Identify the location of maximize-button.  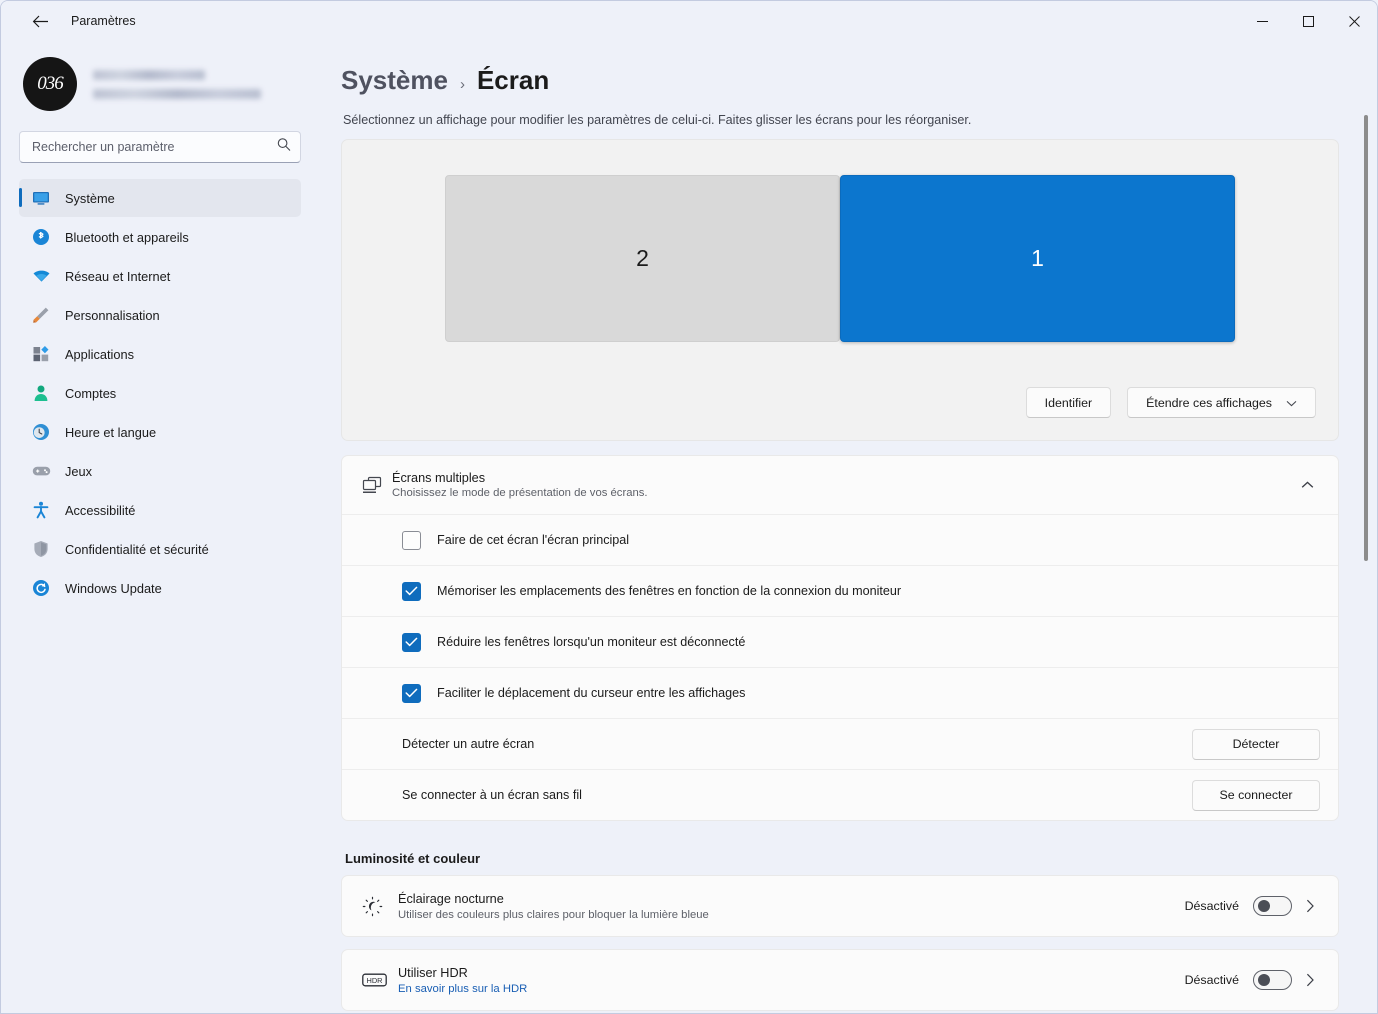
(1308, 21).